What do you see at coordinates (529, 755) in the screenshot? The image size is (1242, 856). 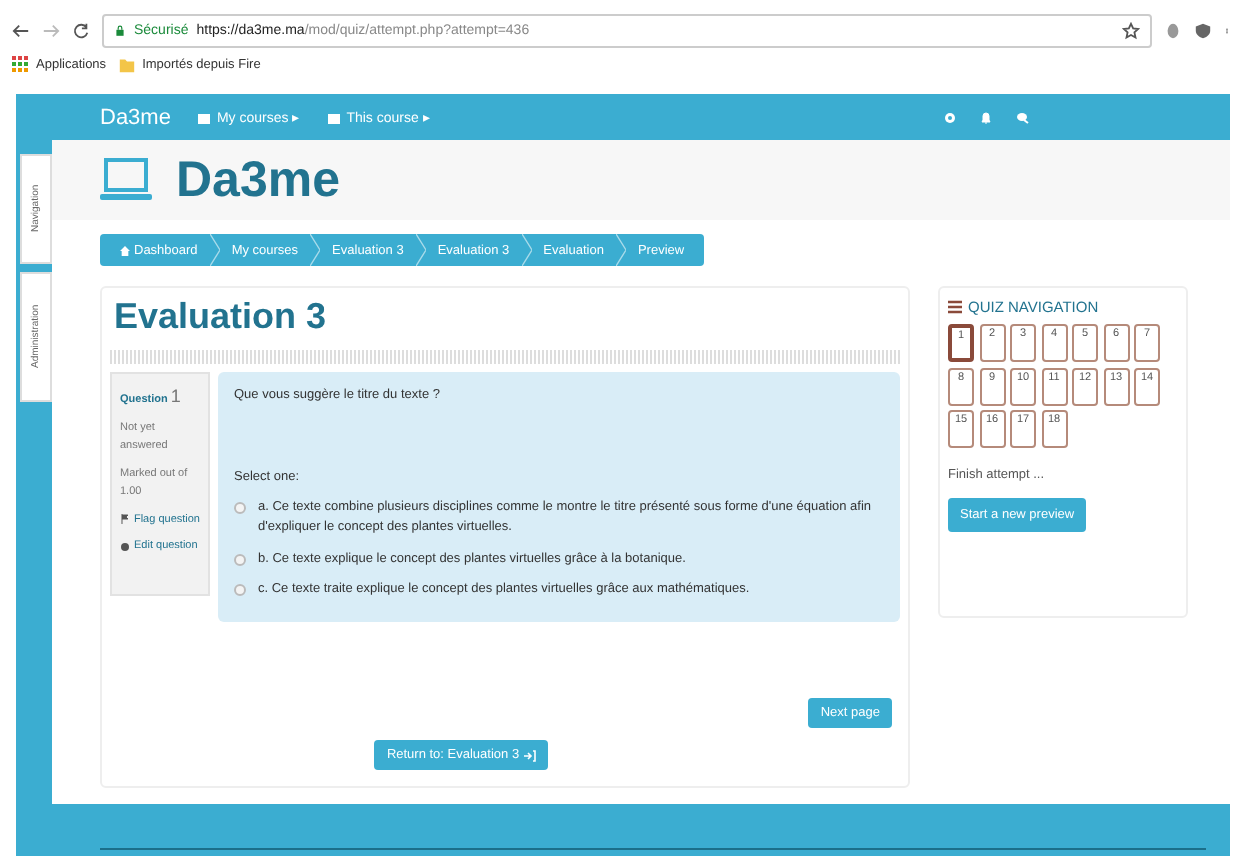 I see `sign-in-icon` at bounding box center [529, 755].